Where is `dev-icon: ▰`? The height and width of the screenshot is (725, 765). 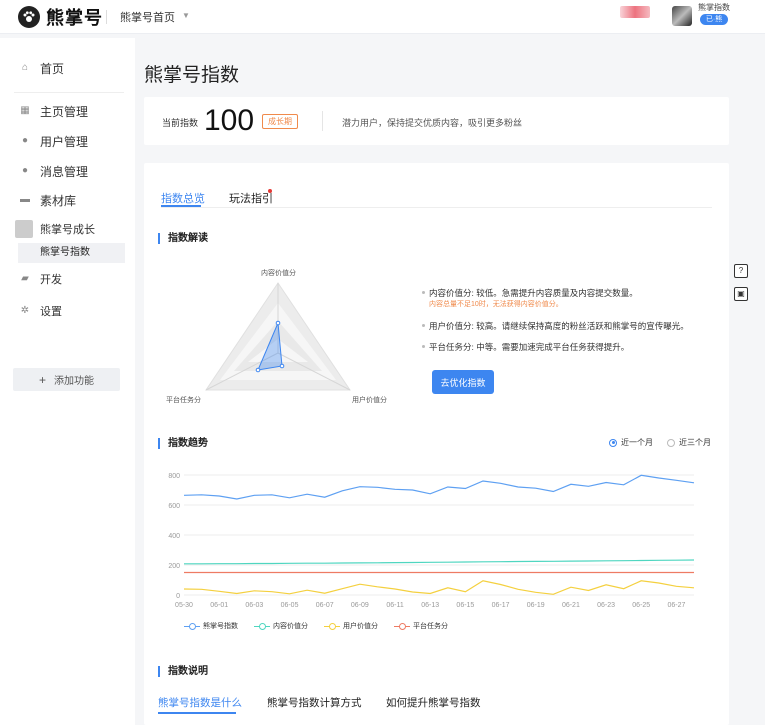
dev-icon: ▰ is located at coordinates (25, 278).